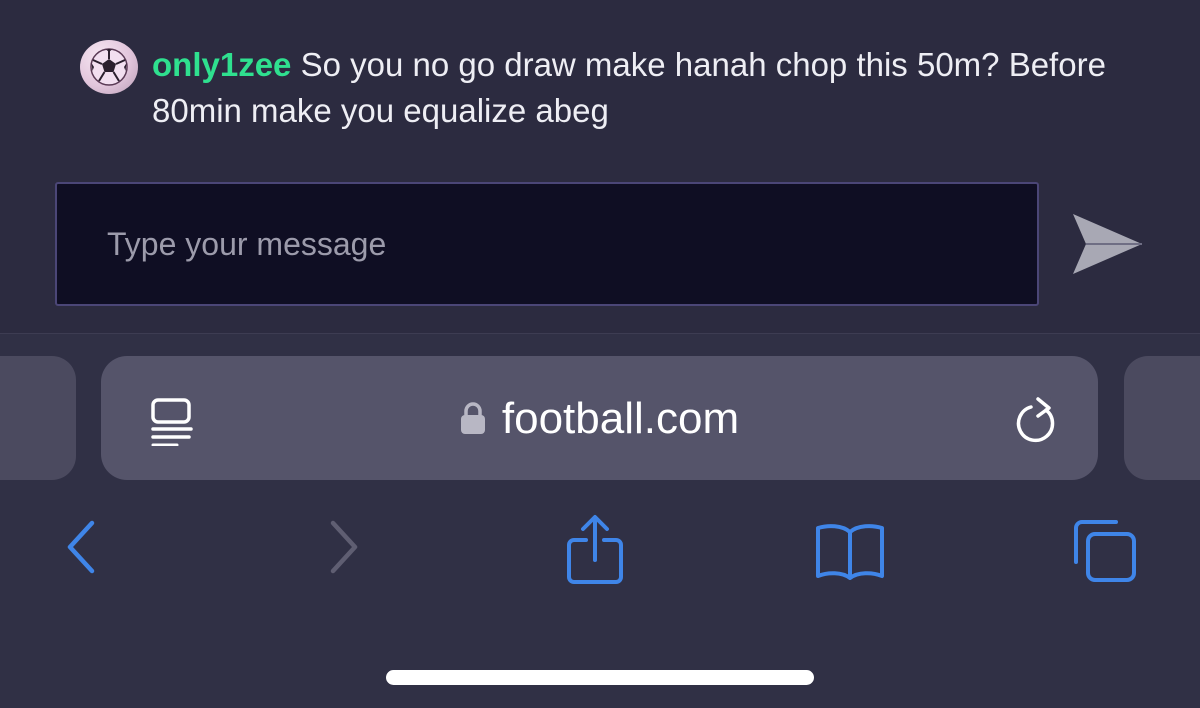 The width and height of the screenshot is (1200, 708). I want to click on avatar, so click(109, 67).